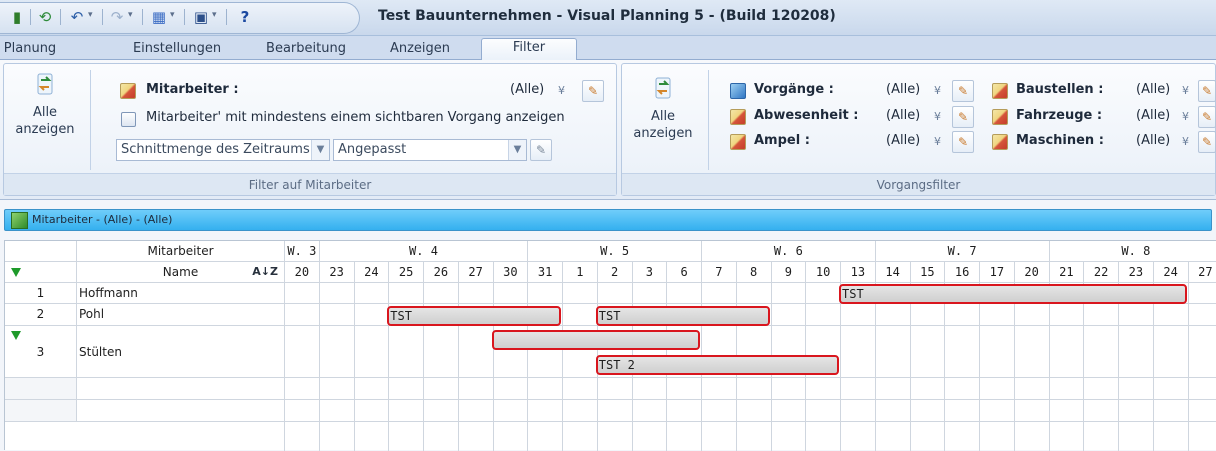 The image size is (1216, 451). What do you see at coordinates (424, 251) in the screenshot?
I see `week-header-cell: W. 4` at bounding box center [424, 251].